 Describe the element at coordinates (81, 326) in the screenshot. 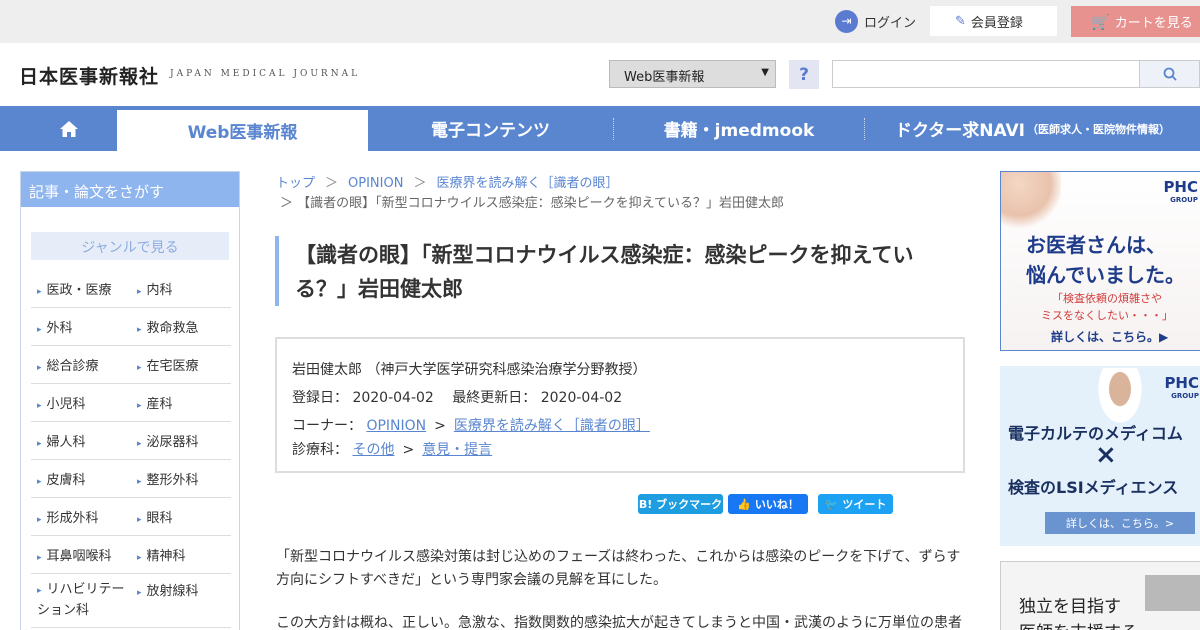

I see `genre-link: 外科` at that location.